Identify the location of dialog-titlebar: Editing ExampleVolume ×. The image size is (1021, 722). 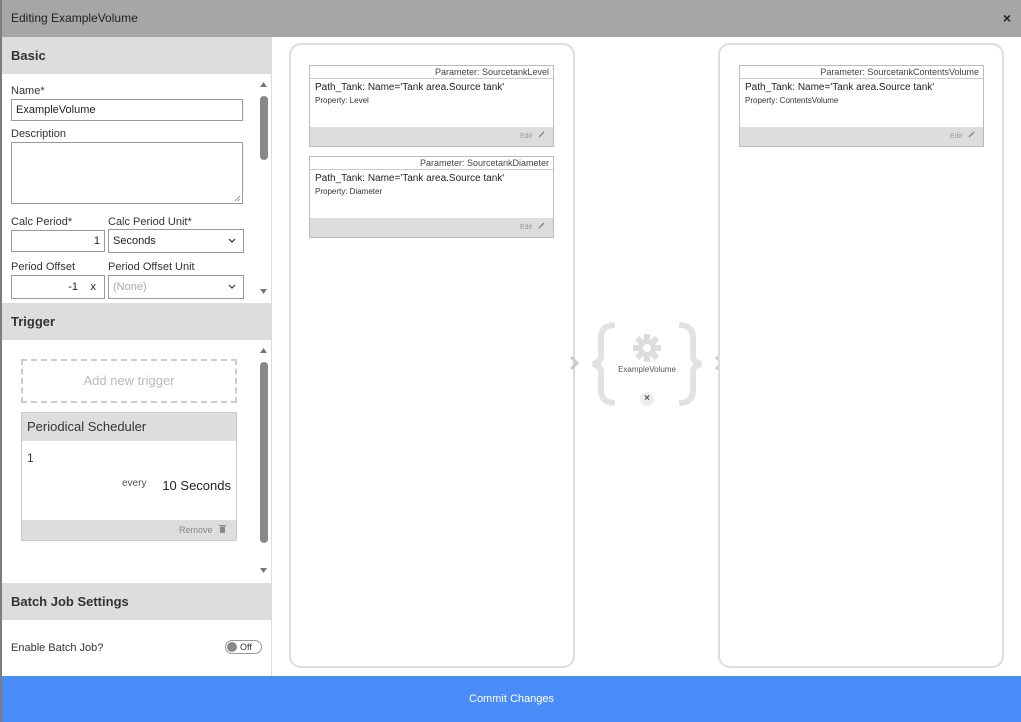
(511, 18).